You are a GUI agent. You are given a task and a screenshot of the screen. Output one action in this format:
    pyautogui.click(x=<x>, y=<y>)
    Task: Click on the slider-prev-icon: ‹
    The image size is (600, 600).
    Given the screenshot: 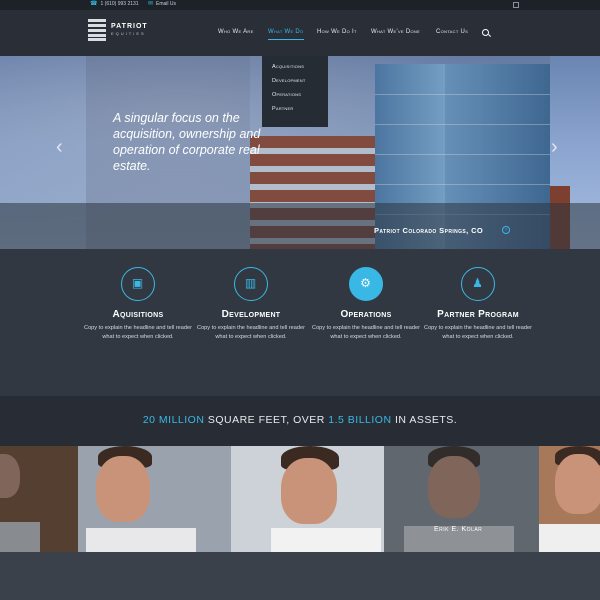 What is the action you would take?
    pyautogui.click(x=59, y=147)
    